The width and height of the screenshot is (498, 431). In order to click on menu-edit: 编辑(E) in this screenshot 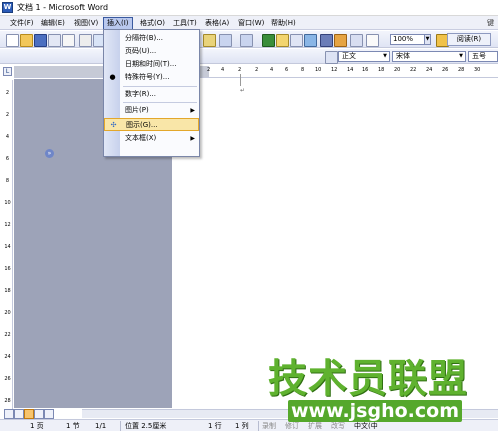, I will do `click(53, 23)`.